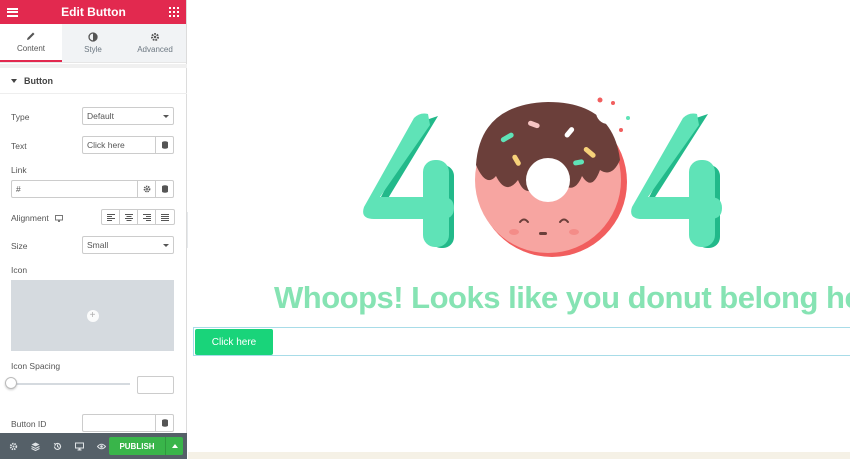  I want to click on tab-advanced-label: Advanced, so click(155, 49).